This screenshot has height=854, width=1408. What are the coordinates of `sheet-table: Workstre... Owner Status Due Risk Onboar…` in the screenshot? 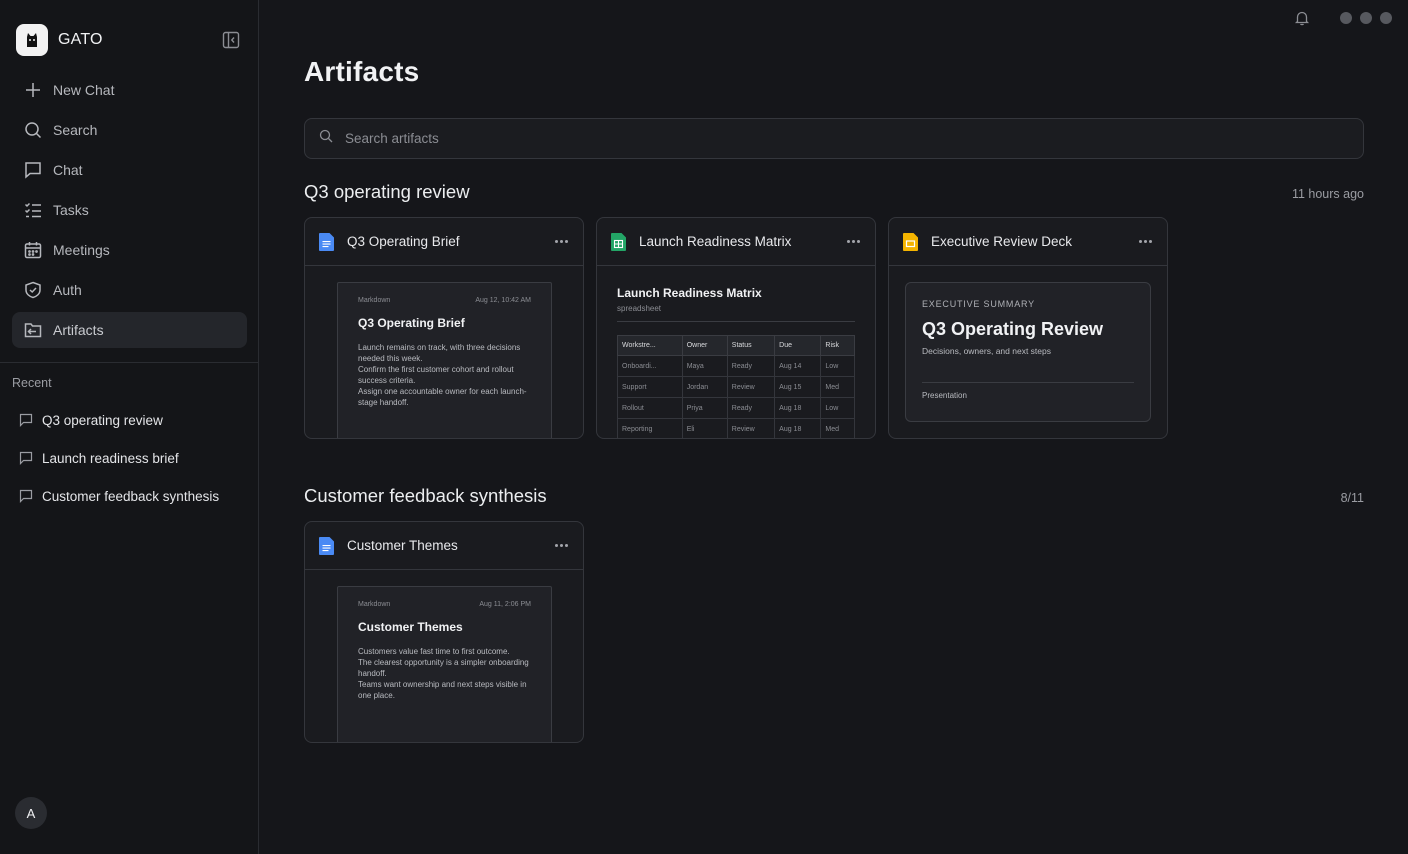 It's located at (736, 386).